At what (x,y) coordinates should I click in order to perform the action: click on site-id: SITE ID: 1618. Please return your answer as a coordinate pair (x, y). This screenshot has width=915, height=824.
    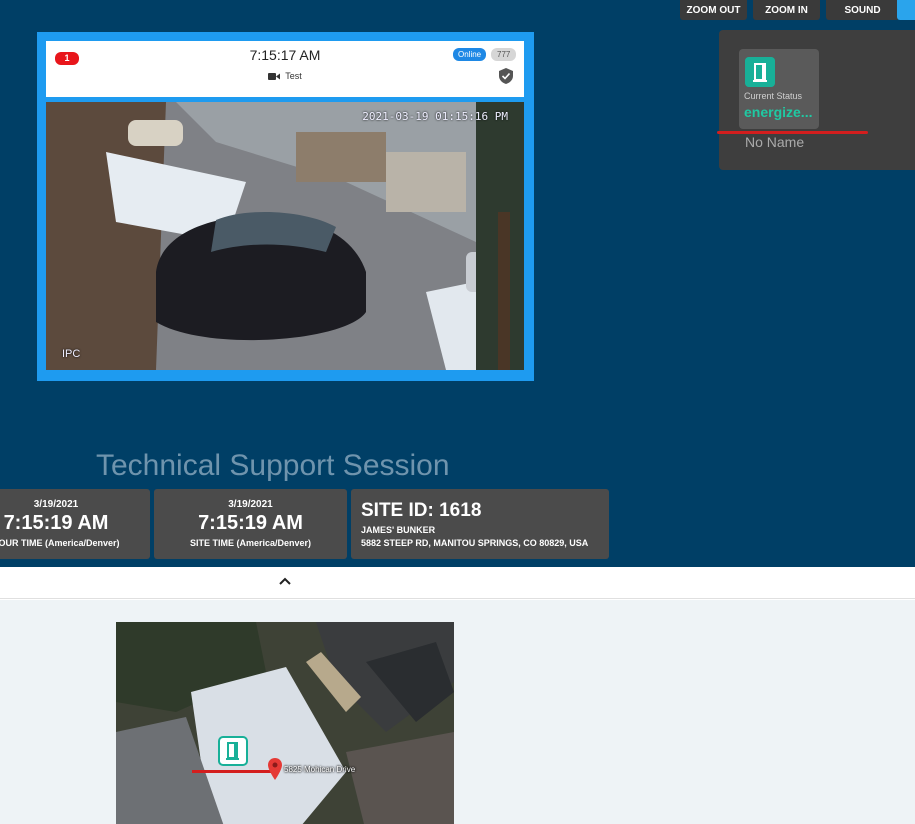
    Looking at the image, I should click on (421, 510).